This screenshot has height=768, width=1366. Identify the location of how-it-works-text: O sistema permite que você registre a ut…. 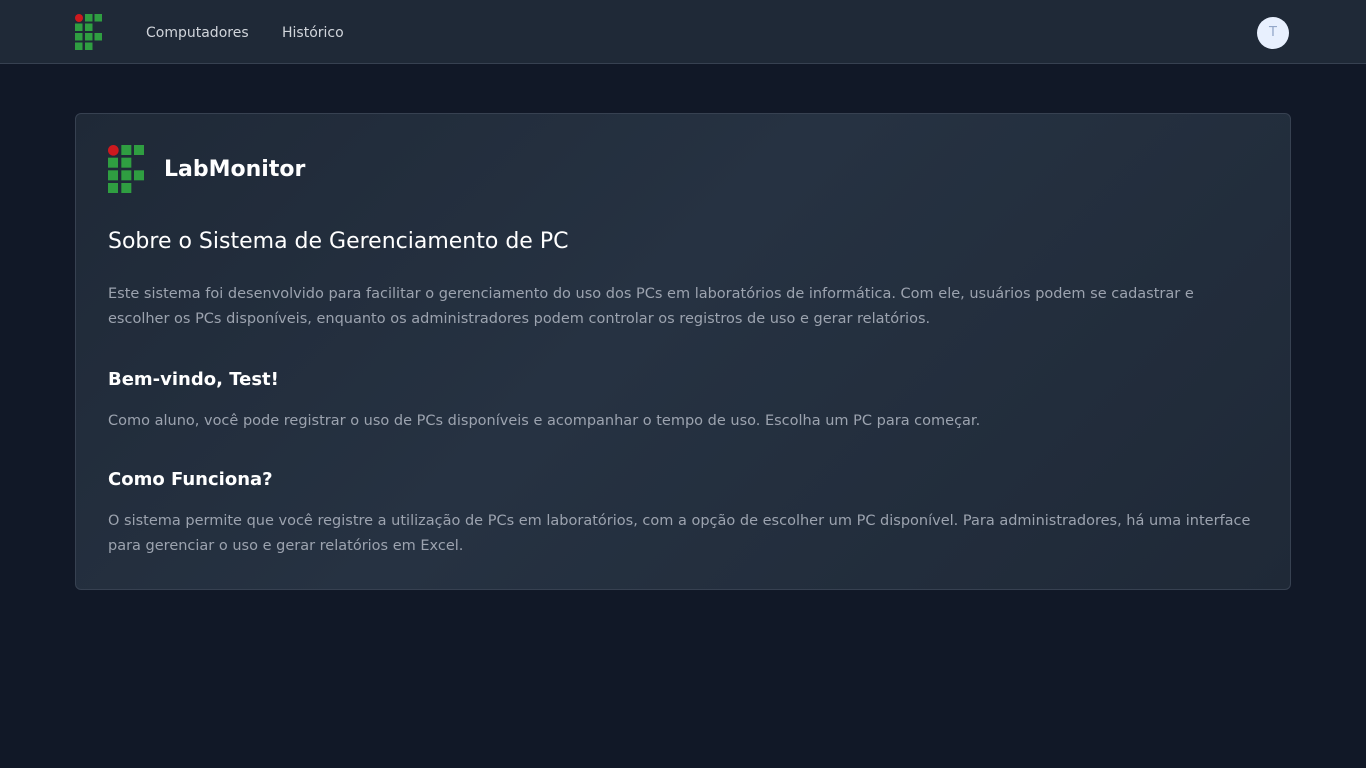
(679, 533).